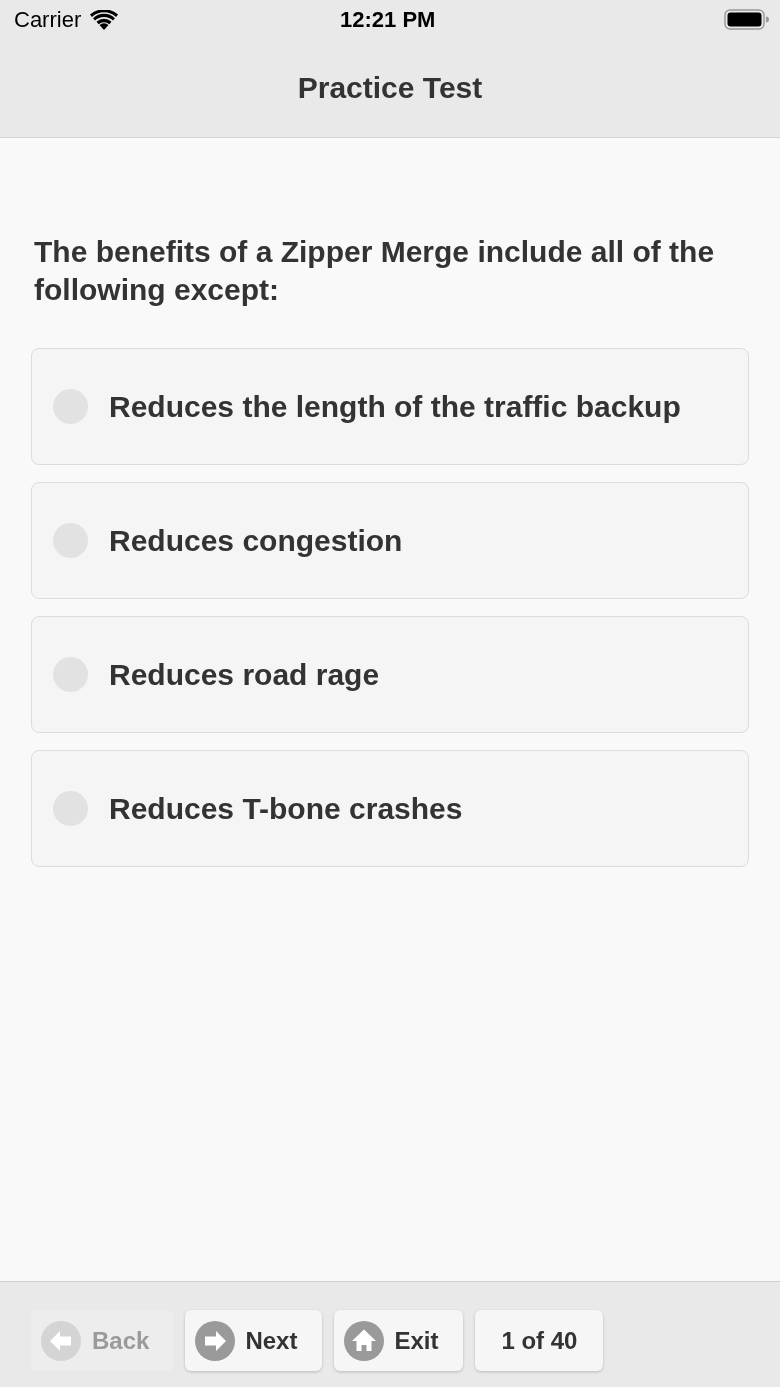  What do you see at coordinates (286, 808) in the screenshot?
I see `answer-label: Reduces T-bone crashes` at bounding box center [286, 808].